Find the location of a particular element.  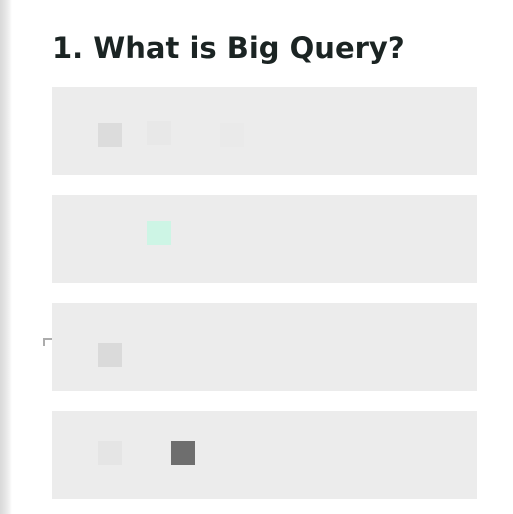

question-title: 1. What is Big Query? is located at coordinates (228, 48).